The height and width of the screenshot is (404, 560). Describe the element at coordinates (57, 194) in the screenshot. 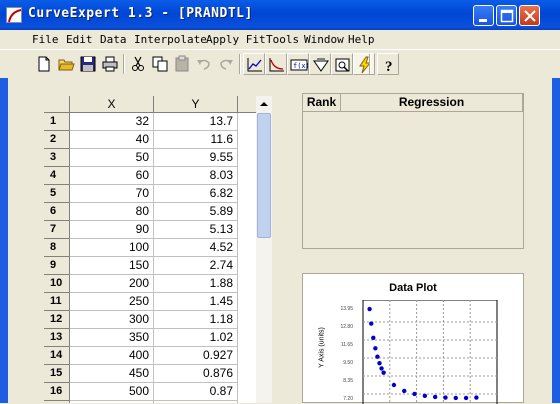

I see `row-header: 5` at that location.